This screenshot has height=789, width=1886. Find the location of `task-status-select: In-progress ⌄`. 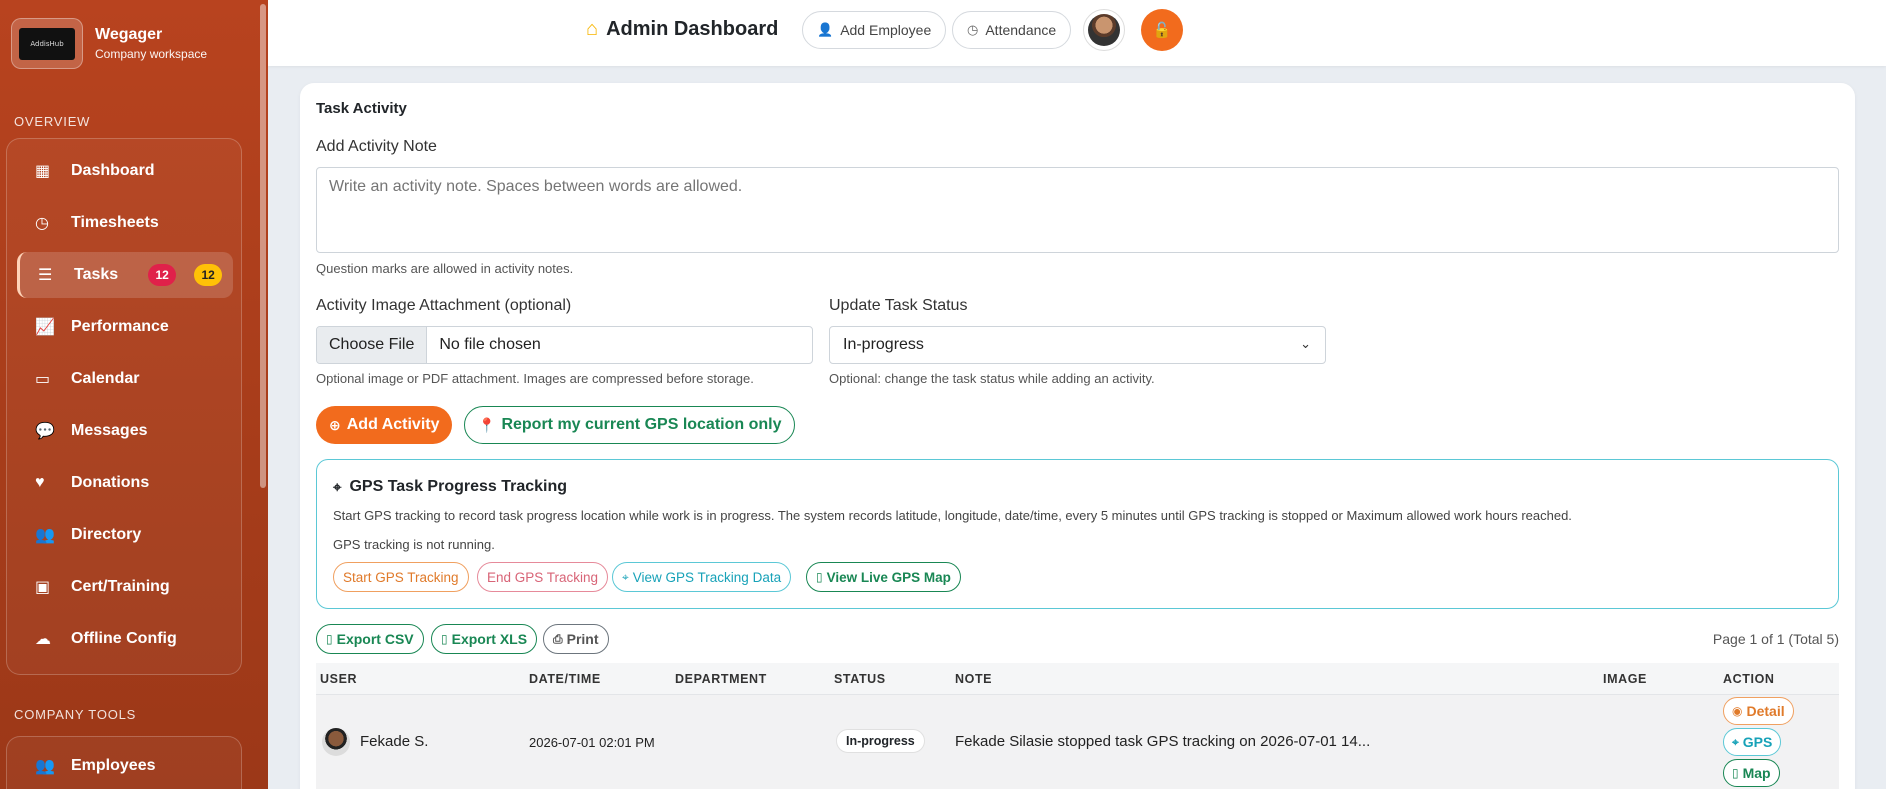

task-status-select: In-progress ⌄ is located at coordinates (1077, 345).